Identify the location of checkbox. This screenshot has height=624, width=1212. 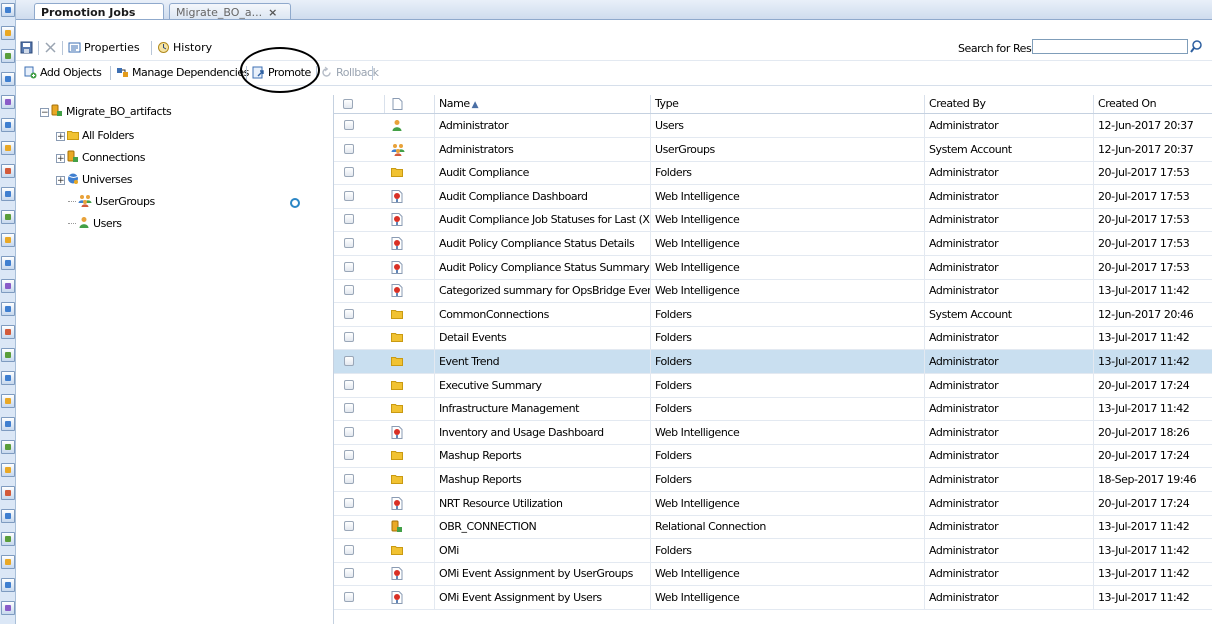
(348, 104).